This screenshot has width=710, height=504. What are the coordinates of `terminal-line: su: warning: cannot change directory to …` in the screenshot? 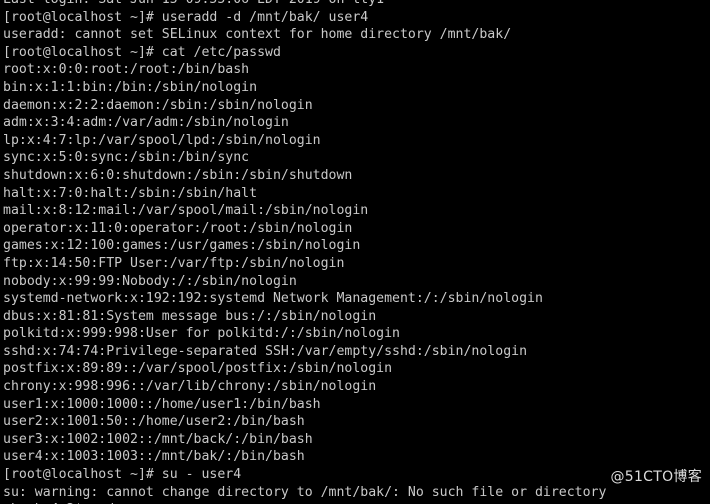 It's located at (305, 492).